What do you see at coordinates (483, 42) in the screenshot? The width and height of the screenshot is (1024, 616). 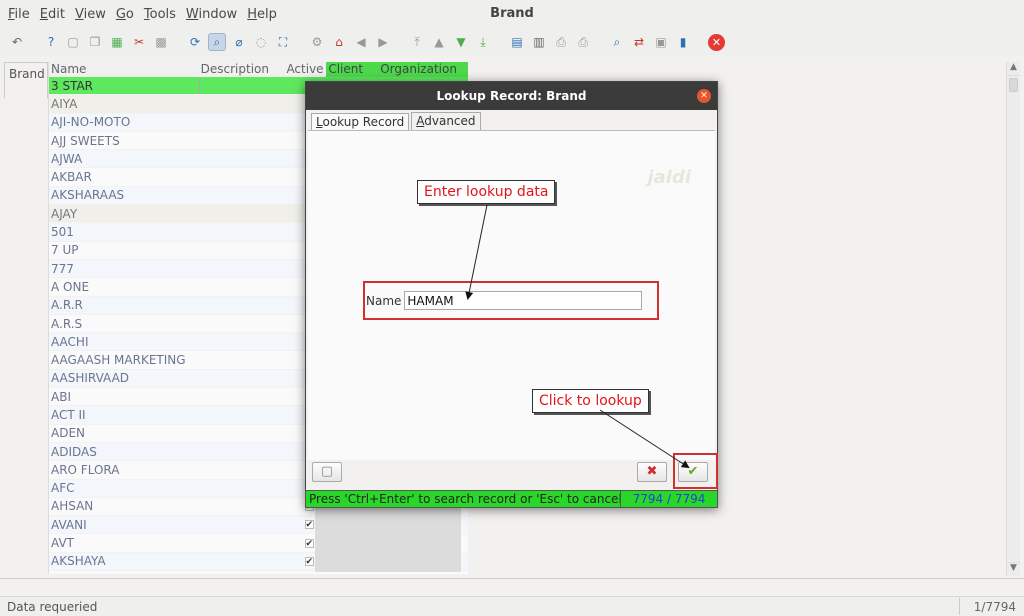 I see `last-icon: ⤓` at bounding box center [483, 42].